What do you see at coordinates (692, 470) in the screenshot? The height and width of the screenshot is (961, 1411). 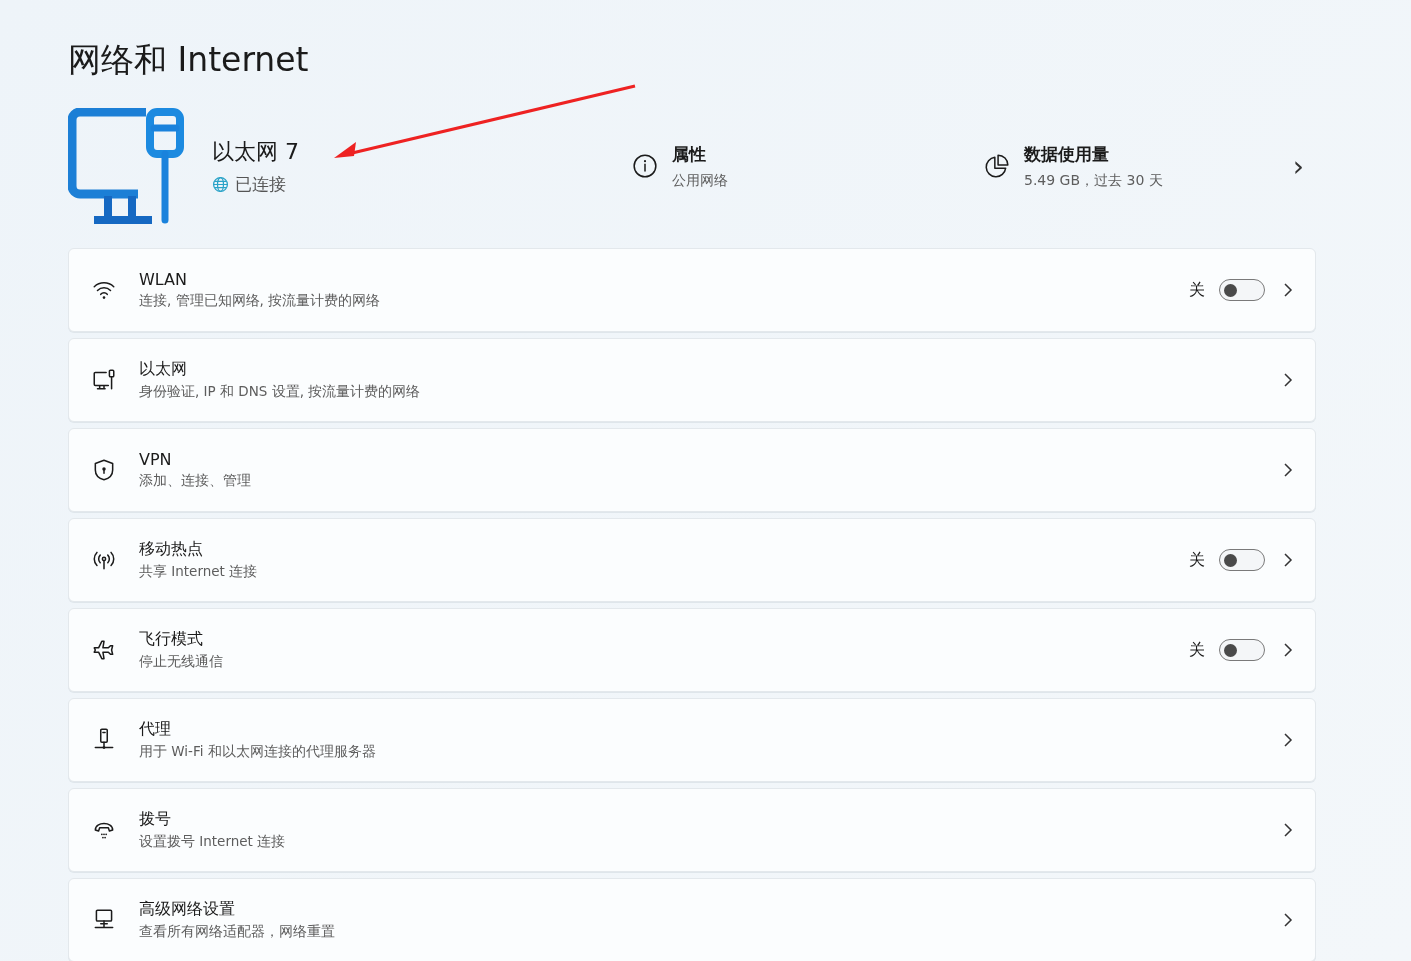 I see `setting-card: VPN 添加、连接、管理` at bounding box center [692, 470].